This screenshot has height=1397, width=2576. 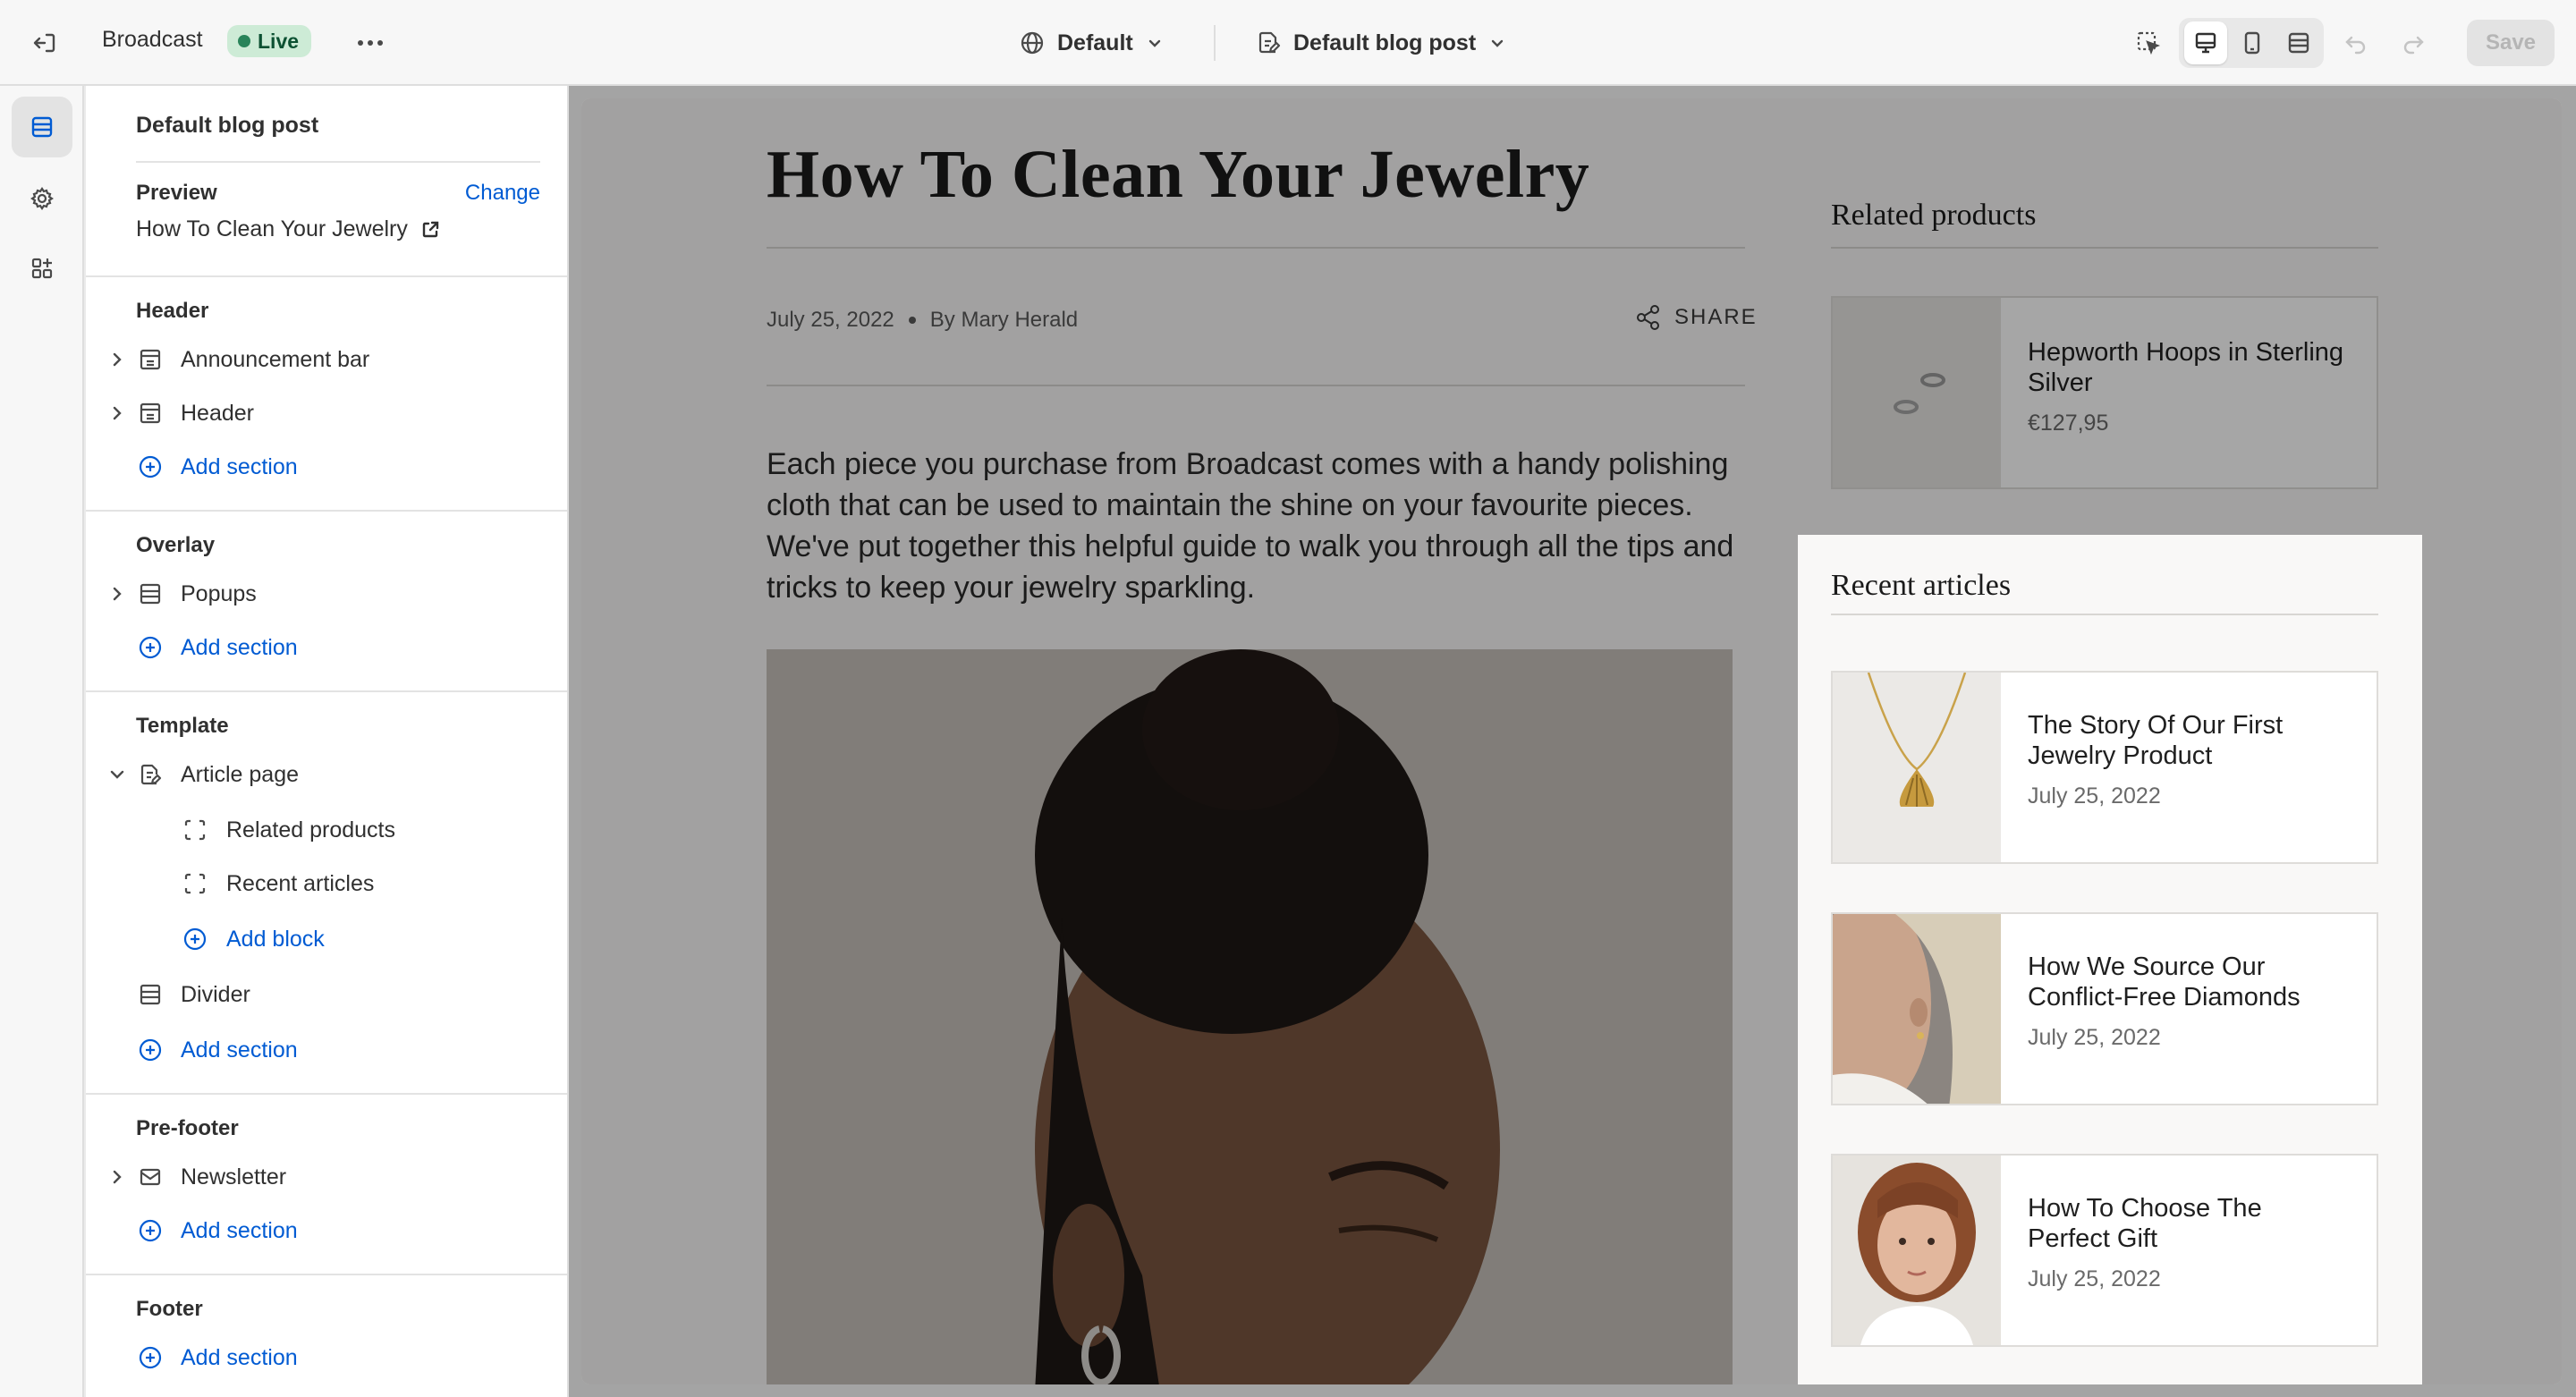 I want to click on meta-bullet, so click(x=912, y=320).